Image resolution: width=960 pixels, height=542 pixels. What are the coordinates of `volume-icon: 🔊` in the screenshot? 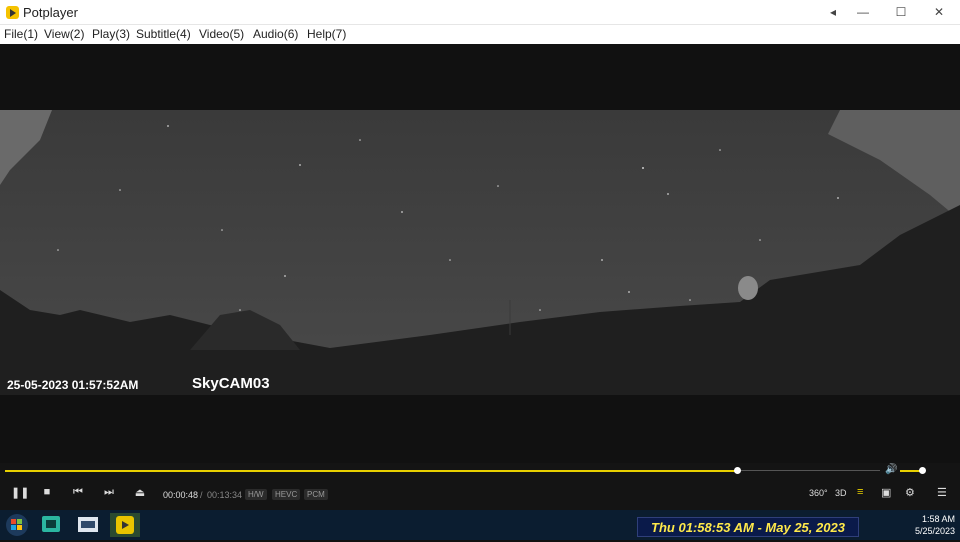 It's located at (891, 469).